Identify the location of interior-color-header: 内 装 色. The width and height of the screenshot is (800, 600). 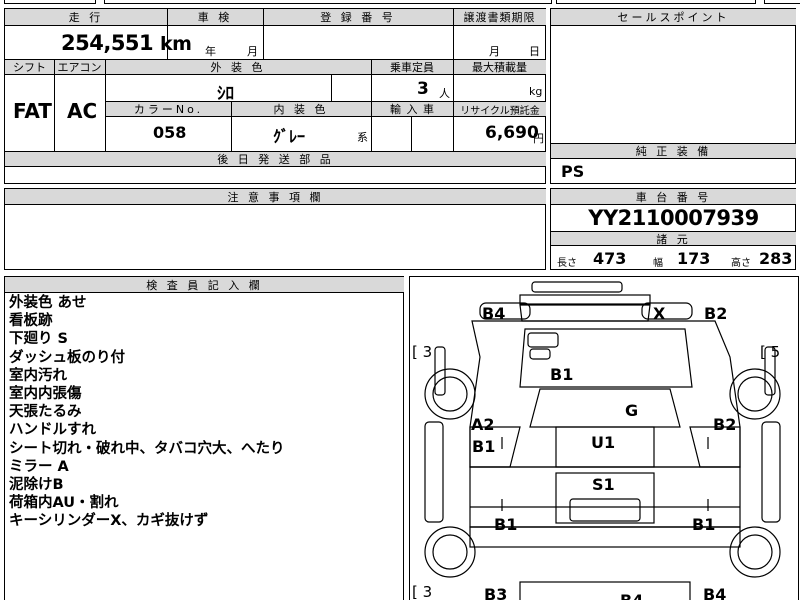
(301, 109).